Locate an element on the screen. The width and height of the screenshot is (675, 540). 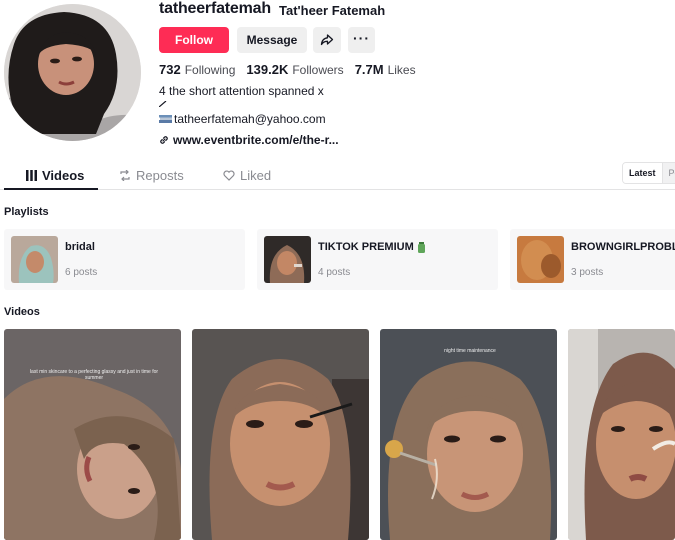
tab-reposts: Reposts is located at coordinates (151, 175).